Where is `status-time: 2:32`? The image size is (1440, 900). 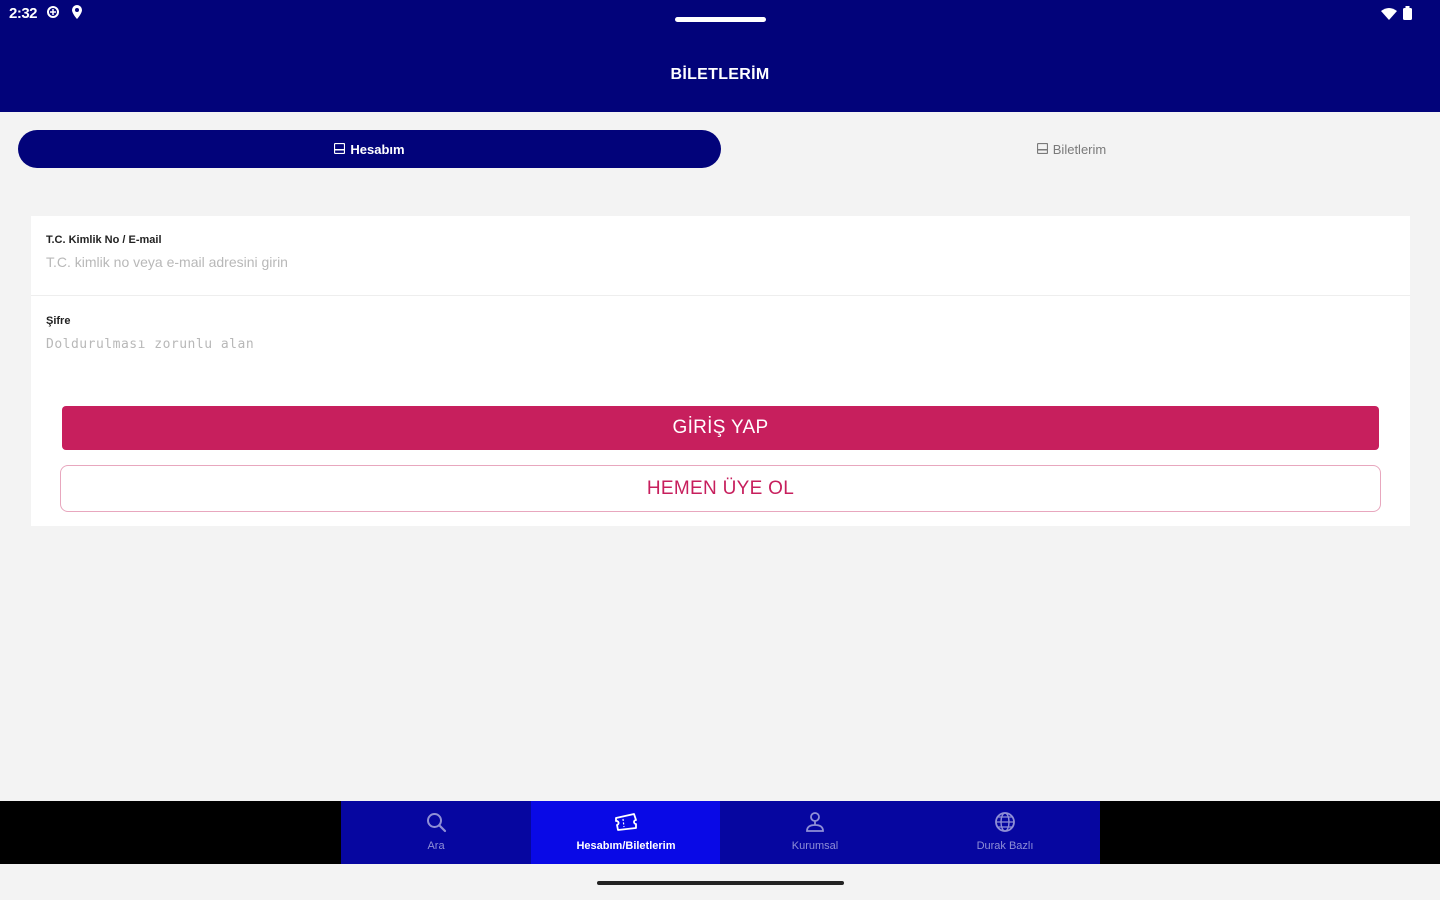
status-time: 2:32 is located at coordinates (23, 13).